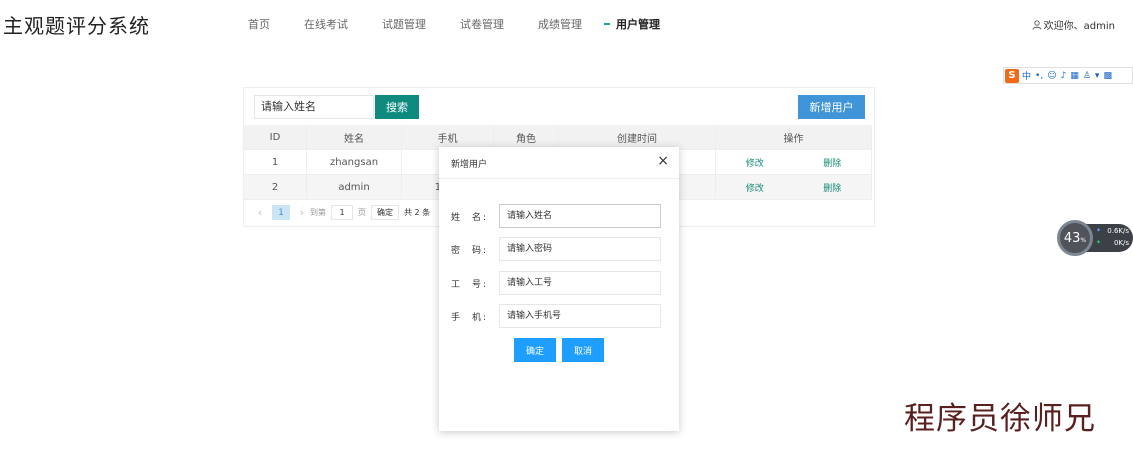 The width and height of the screenshot is (1133, 455). I want to click on nav-item-paper-manage: 试卷管理, so click(482, 24).